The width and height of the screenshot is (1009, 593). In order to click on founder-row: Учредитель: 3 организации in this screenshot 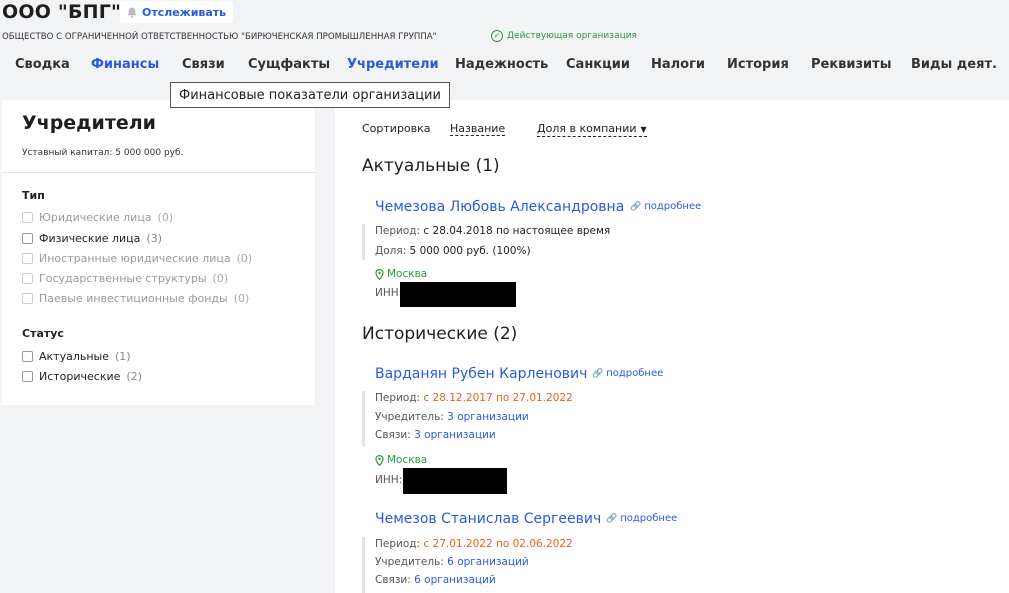, I will do `click(452, 417)`.